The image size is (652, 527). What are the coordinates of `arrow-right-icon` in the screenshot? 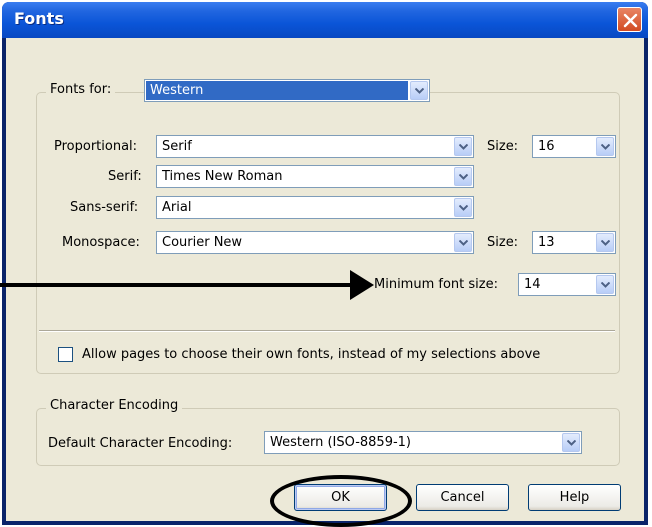 It's located at (362, 285).